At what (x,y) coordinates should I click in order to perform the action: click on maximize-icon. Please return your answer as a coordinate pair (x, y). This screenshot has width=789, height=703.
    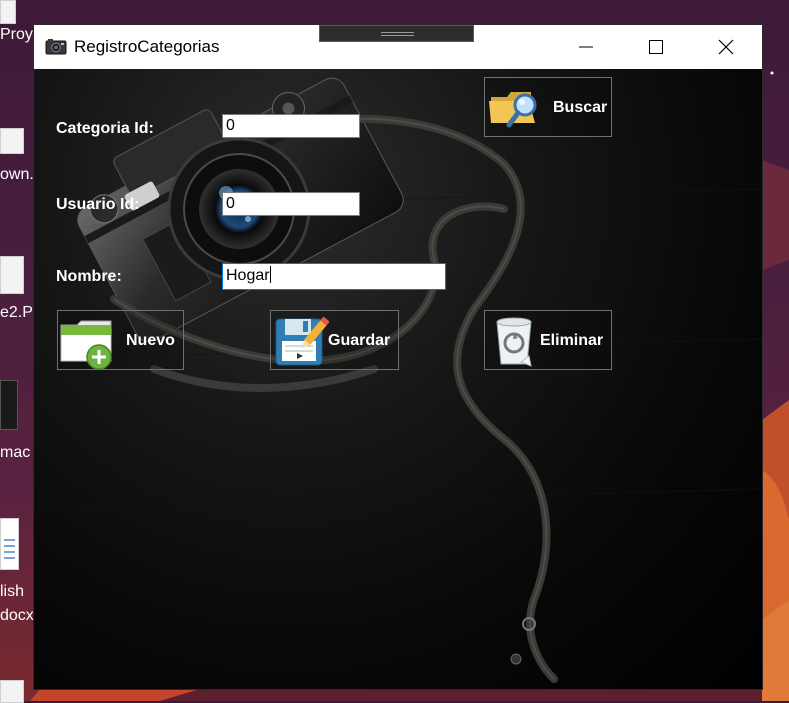
    Looking at the image, I should click on (656, 47).